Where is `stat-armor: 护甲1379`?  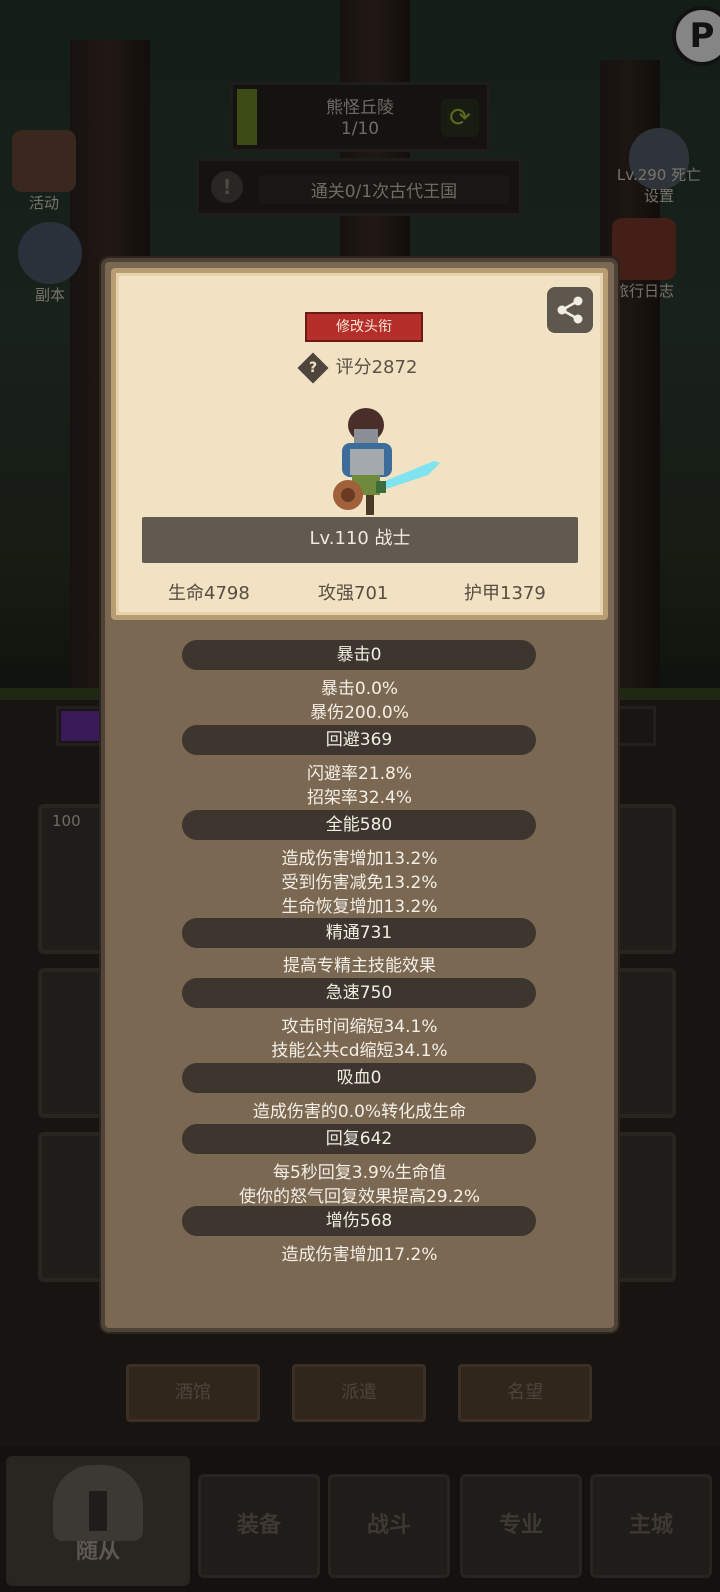
stat-armor: 护甲1379 is located at coordinates (505, 593).